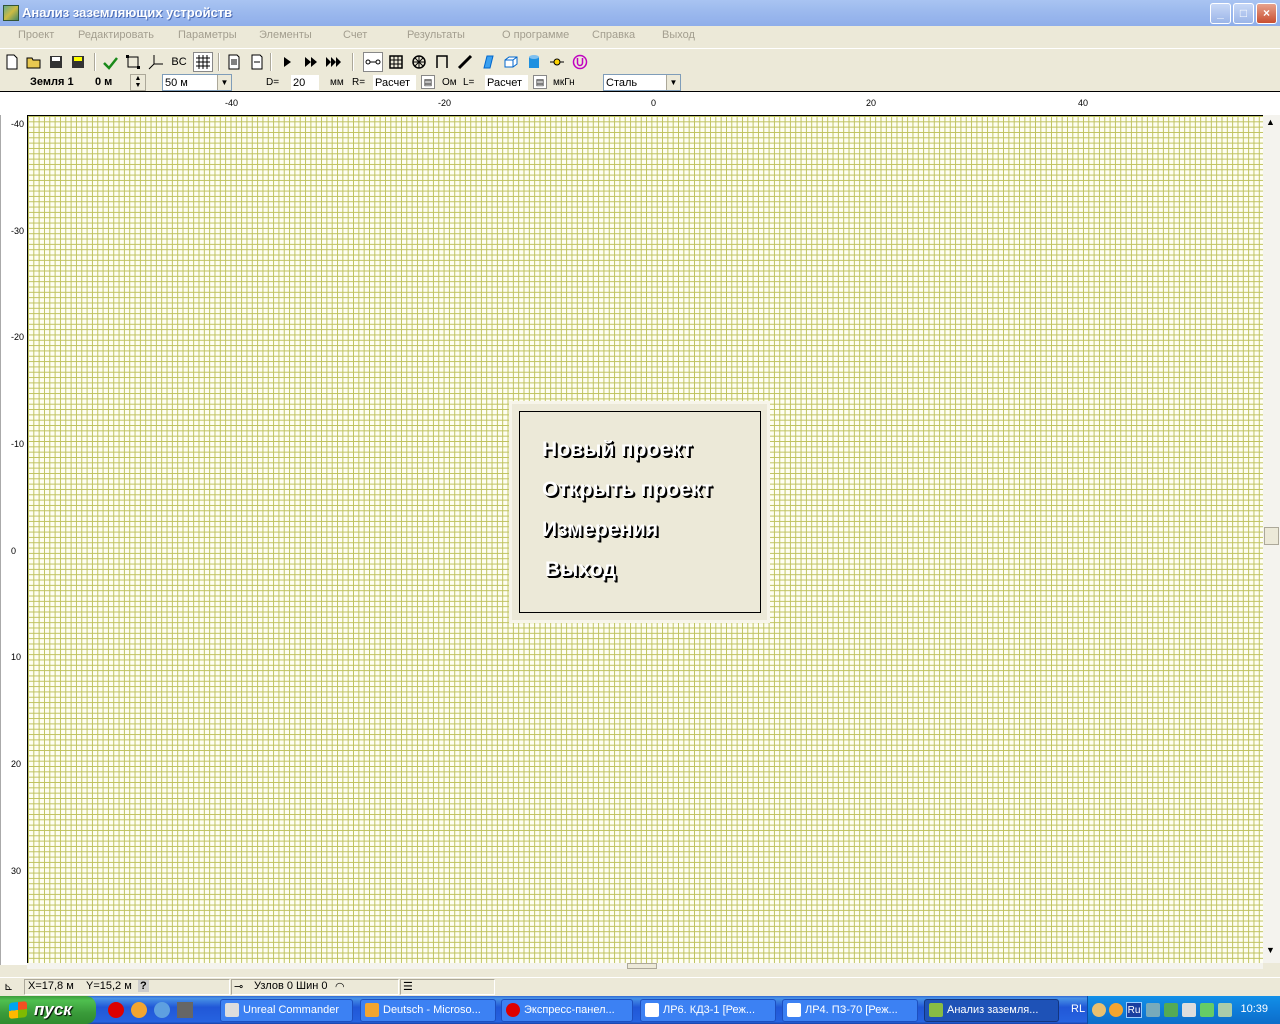  Describe the element at coordinates (419, 62) in the screenshot. I see `radial-icon` at that location.